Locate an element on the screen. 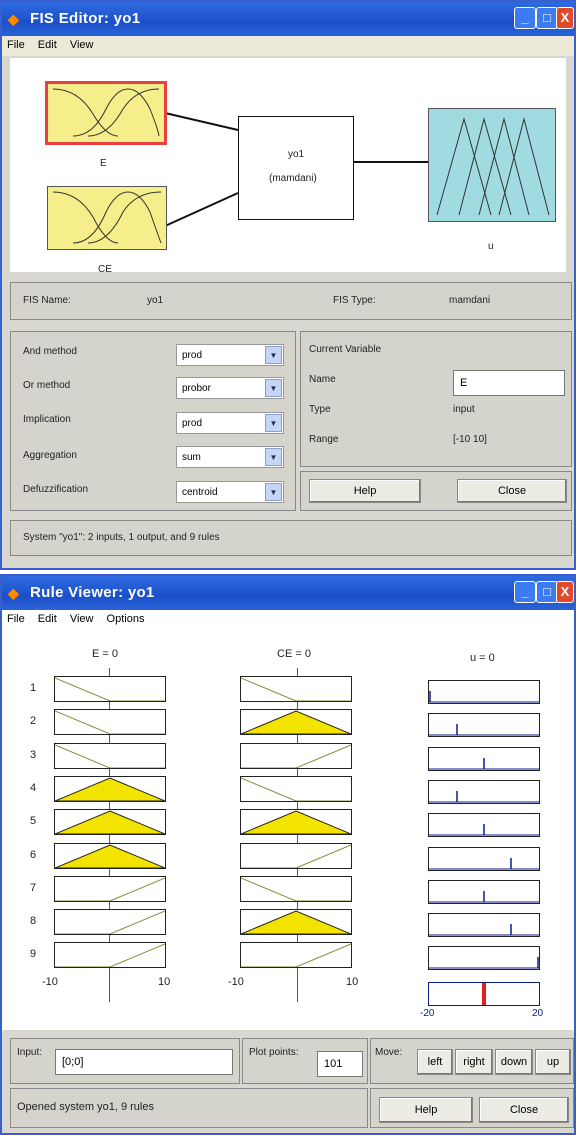 The height and width of the screenshot is (1135, 576). rule-number: 8 is located at coordinates (33, 921).